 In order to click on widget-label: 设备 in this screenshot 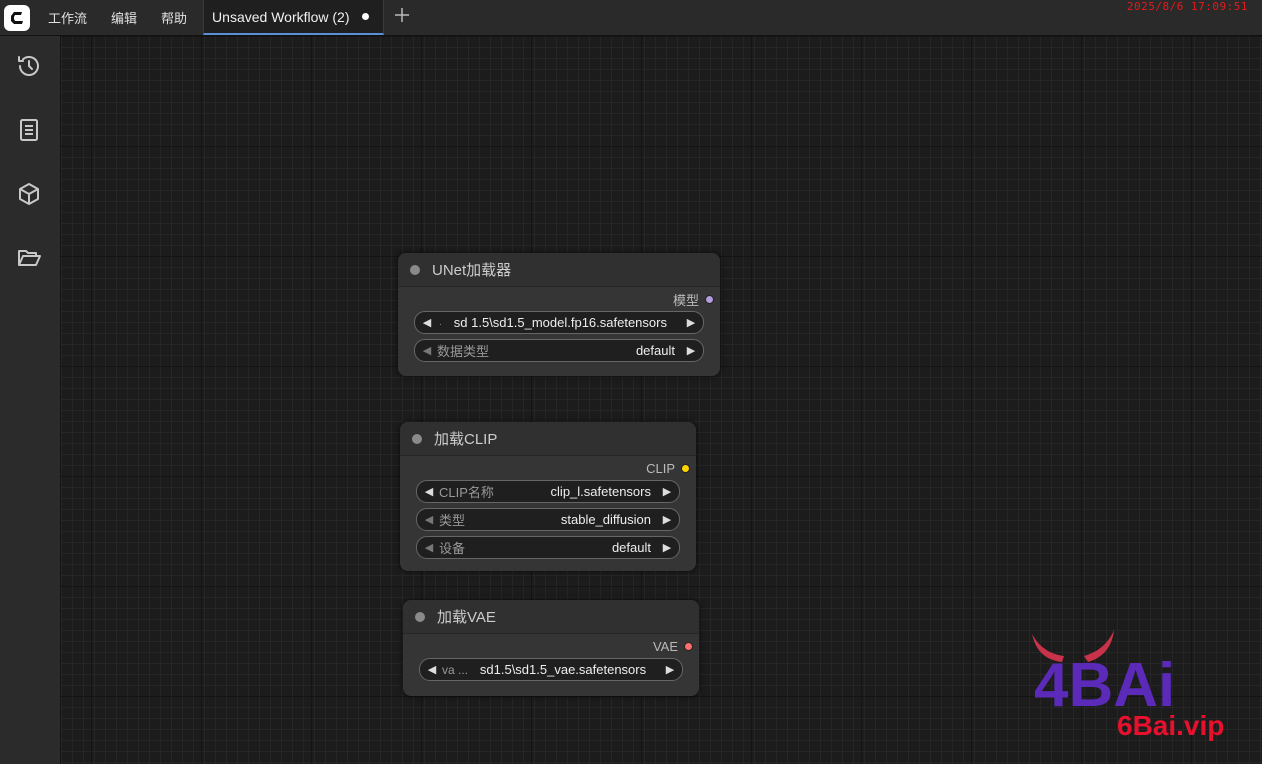, I will do `click(452, 548)`.